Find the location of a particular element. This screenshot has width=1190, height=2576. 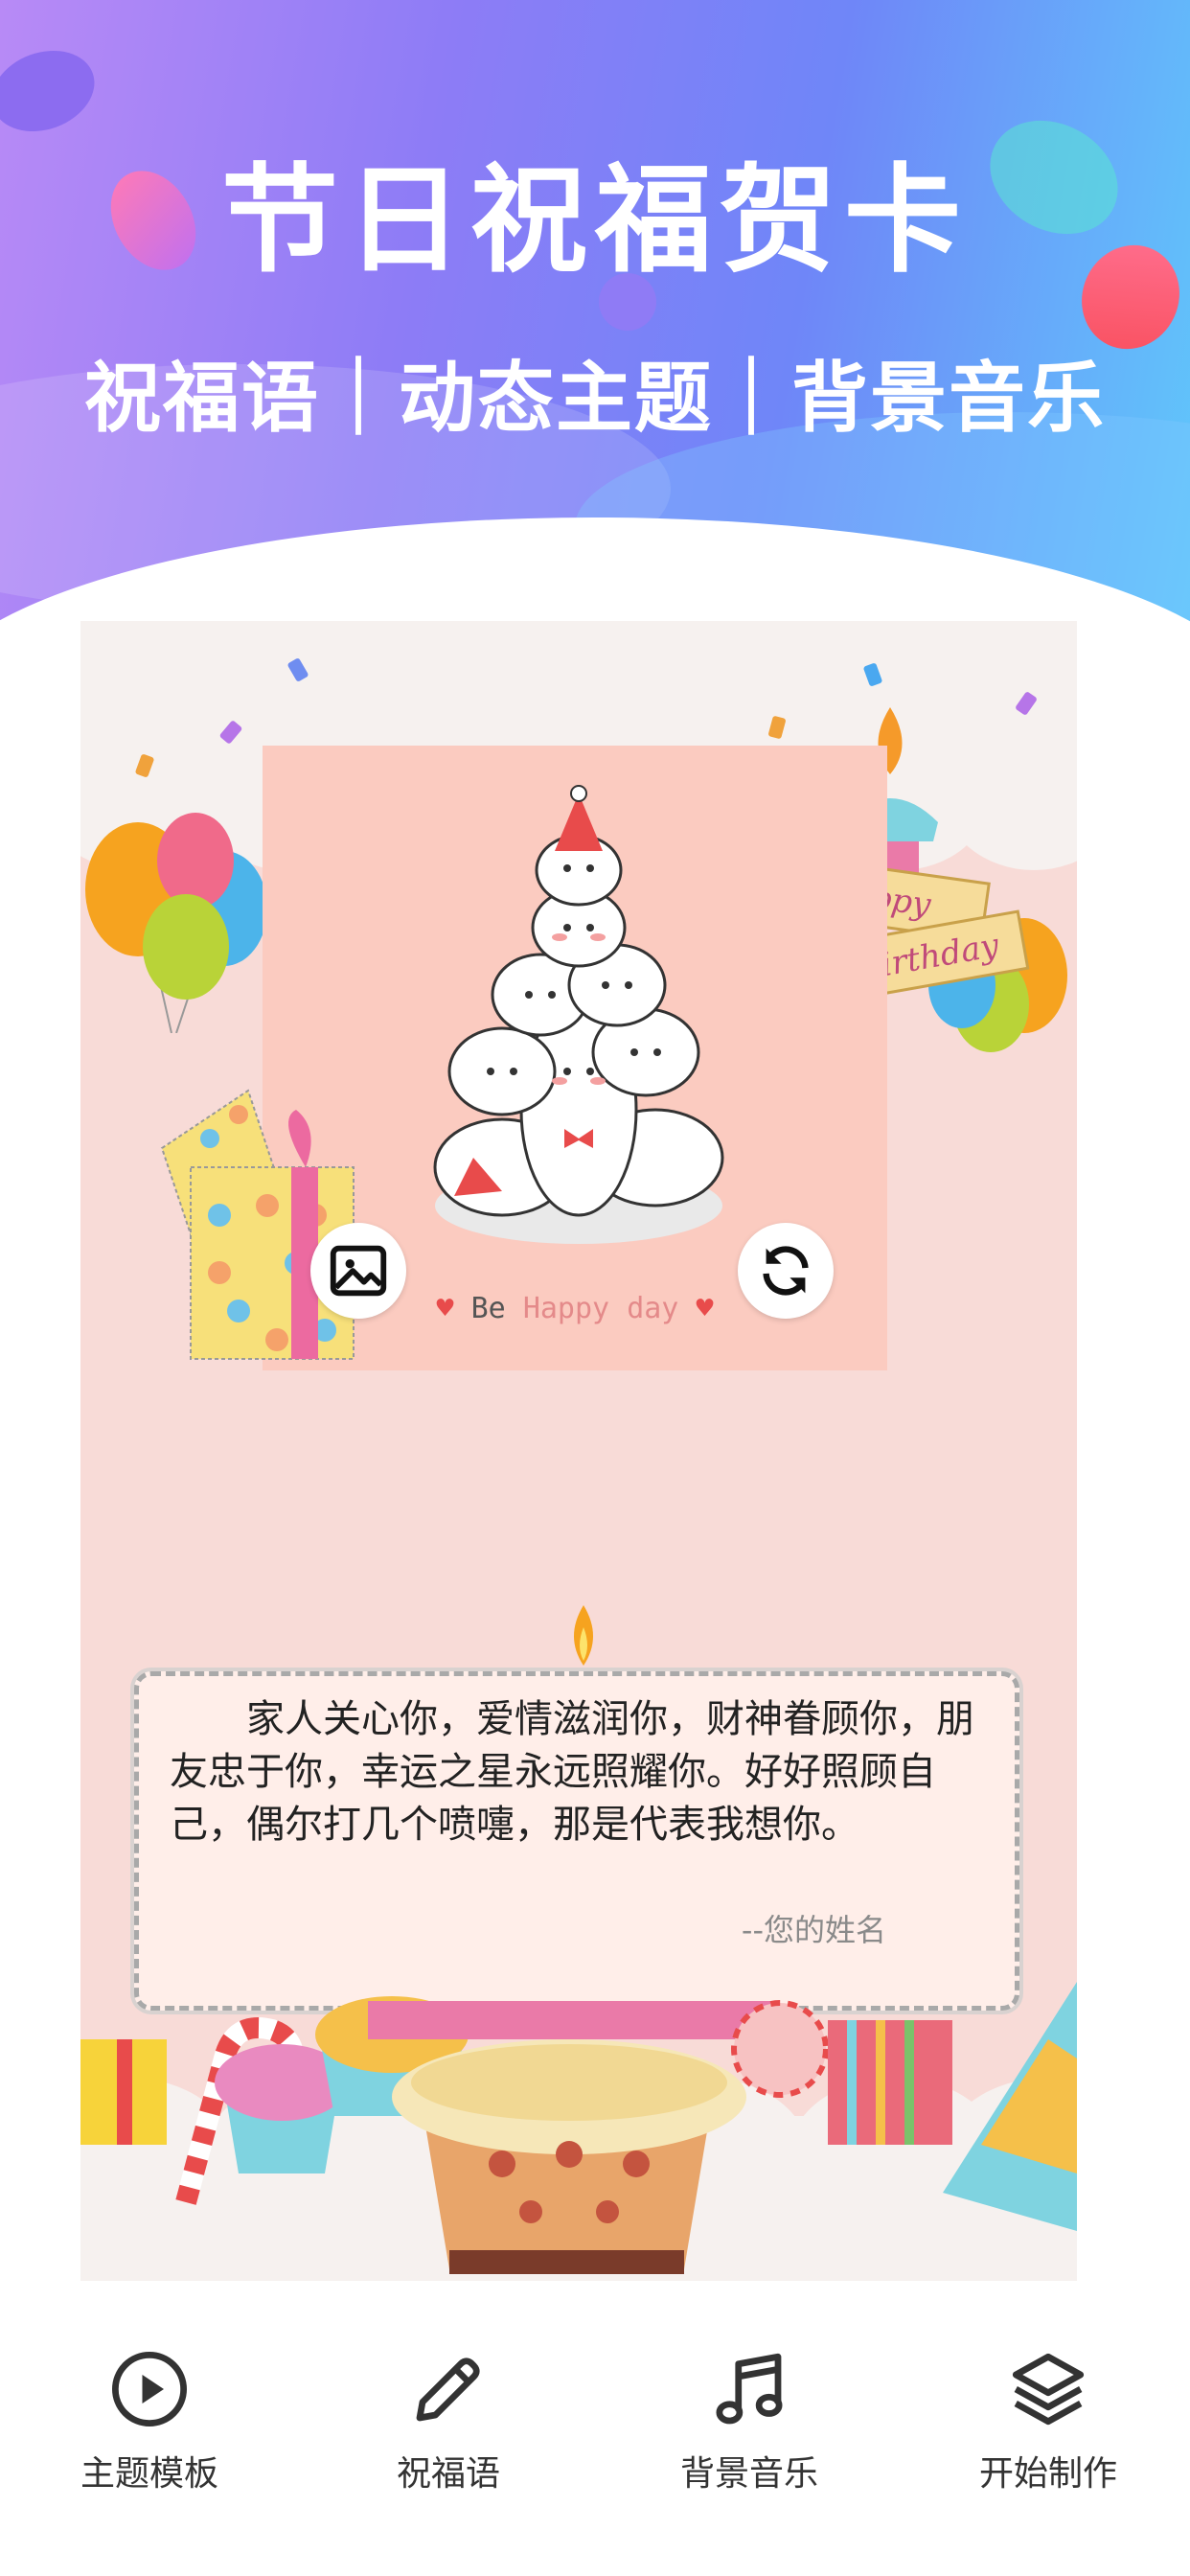

tab-label: 开始制作 is located at coordinates (1047, 2474).